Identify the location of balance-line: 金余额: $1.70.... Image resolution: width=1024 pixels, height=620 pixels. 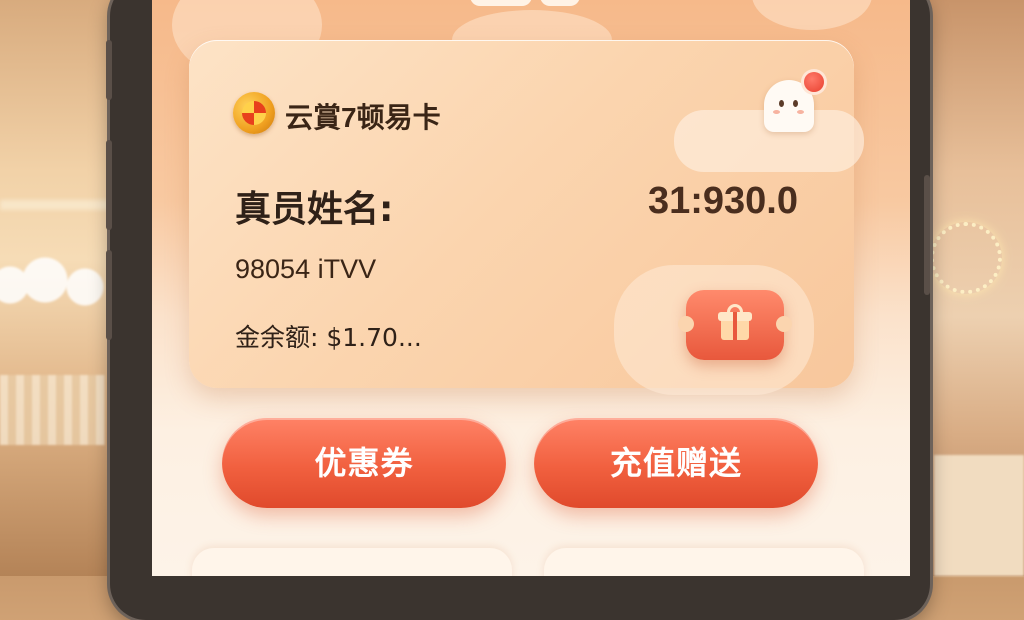
(328, 337).